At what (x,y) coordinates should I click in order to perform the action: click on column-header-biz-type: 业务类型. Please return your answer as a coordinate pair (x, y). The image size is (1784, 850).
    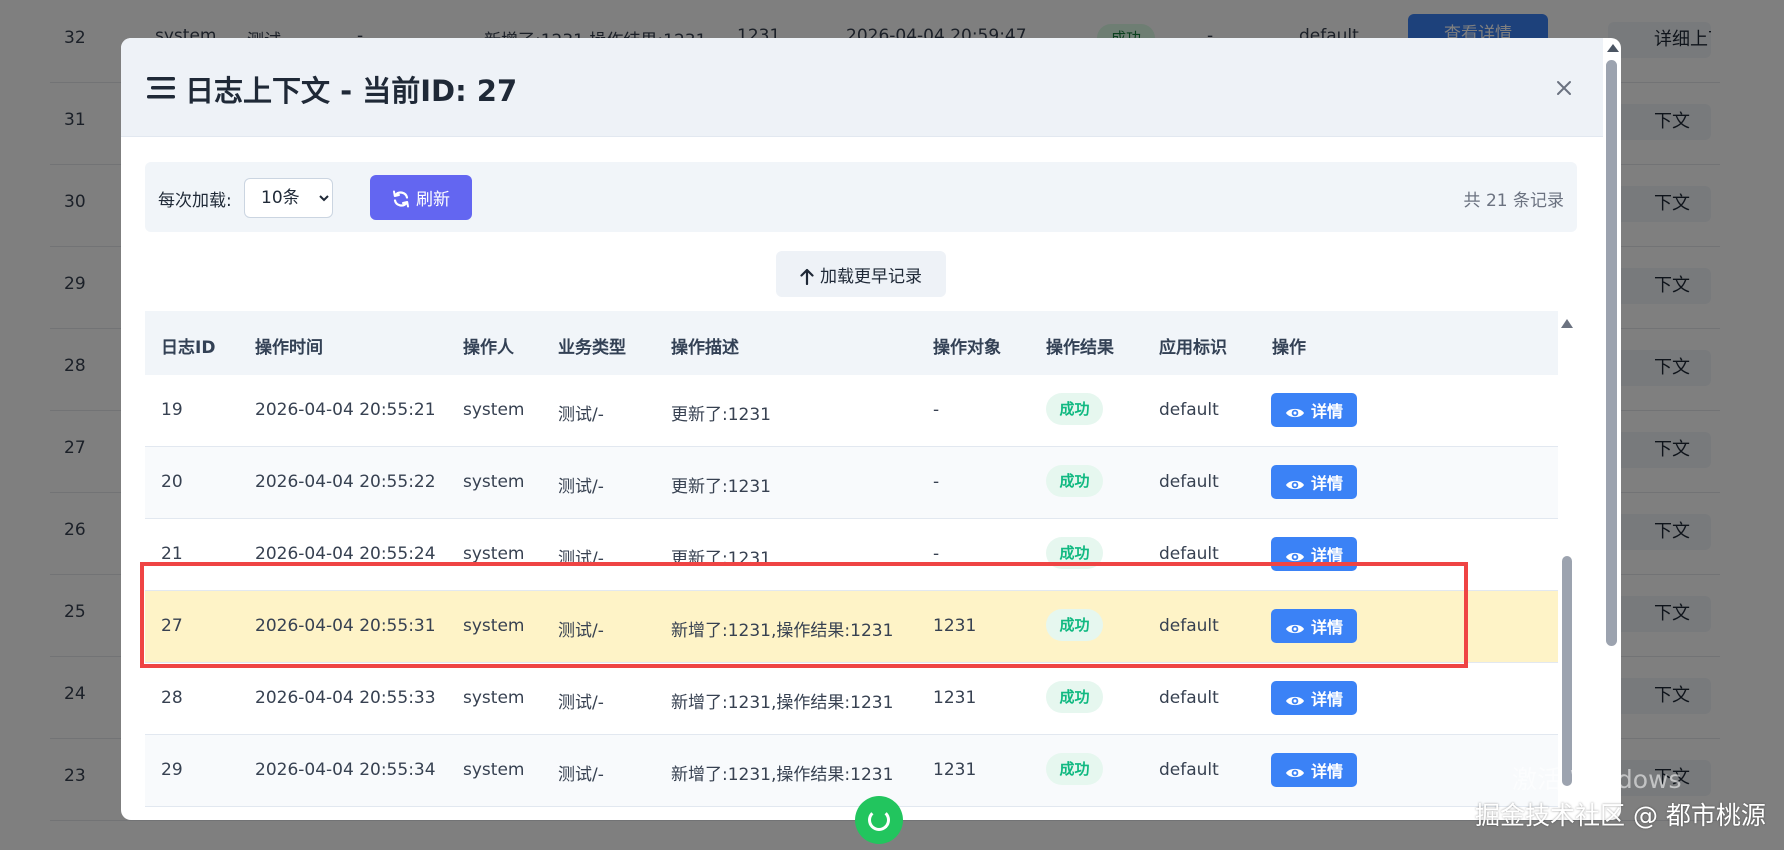
    Looking at the image, I should click on (592, 348).